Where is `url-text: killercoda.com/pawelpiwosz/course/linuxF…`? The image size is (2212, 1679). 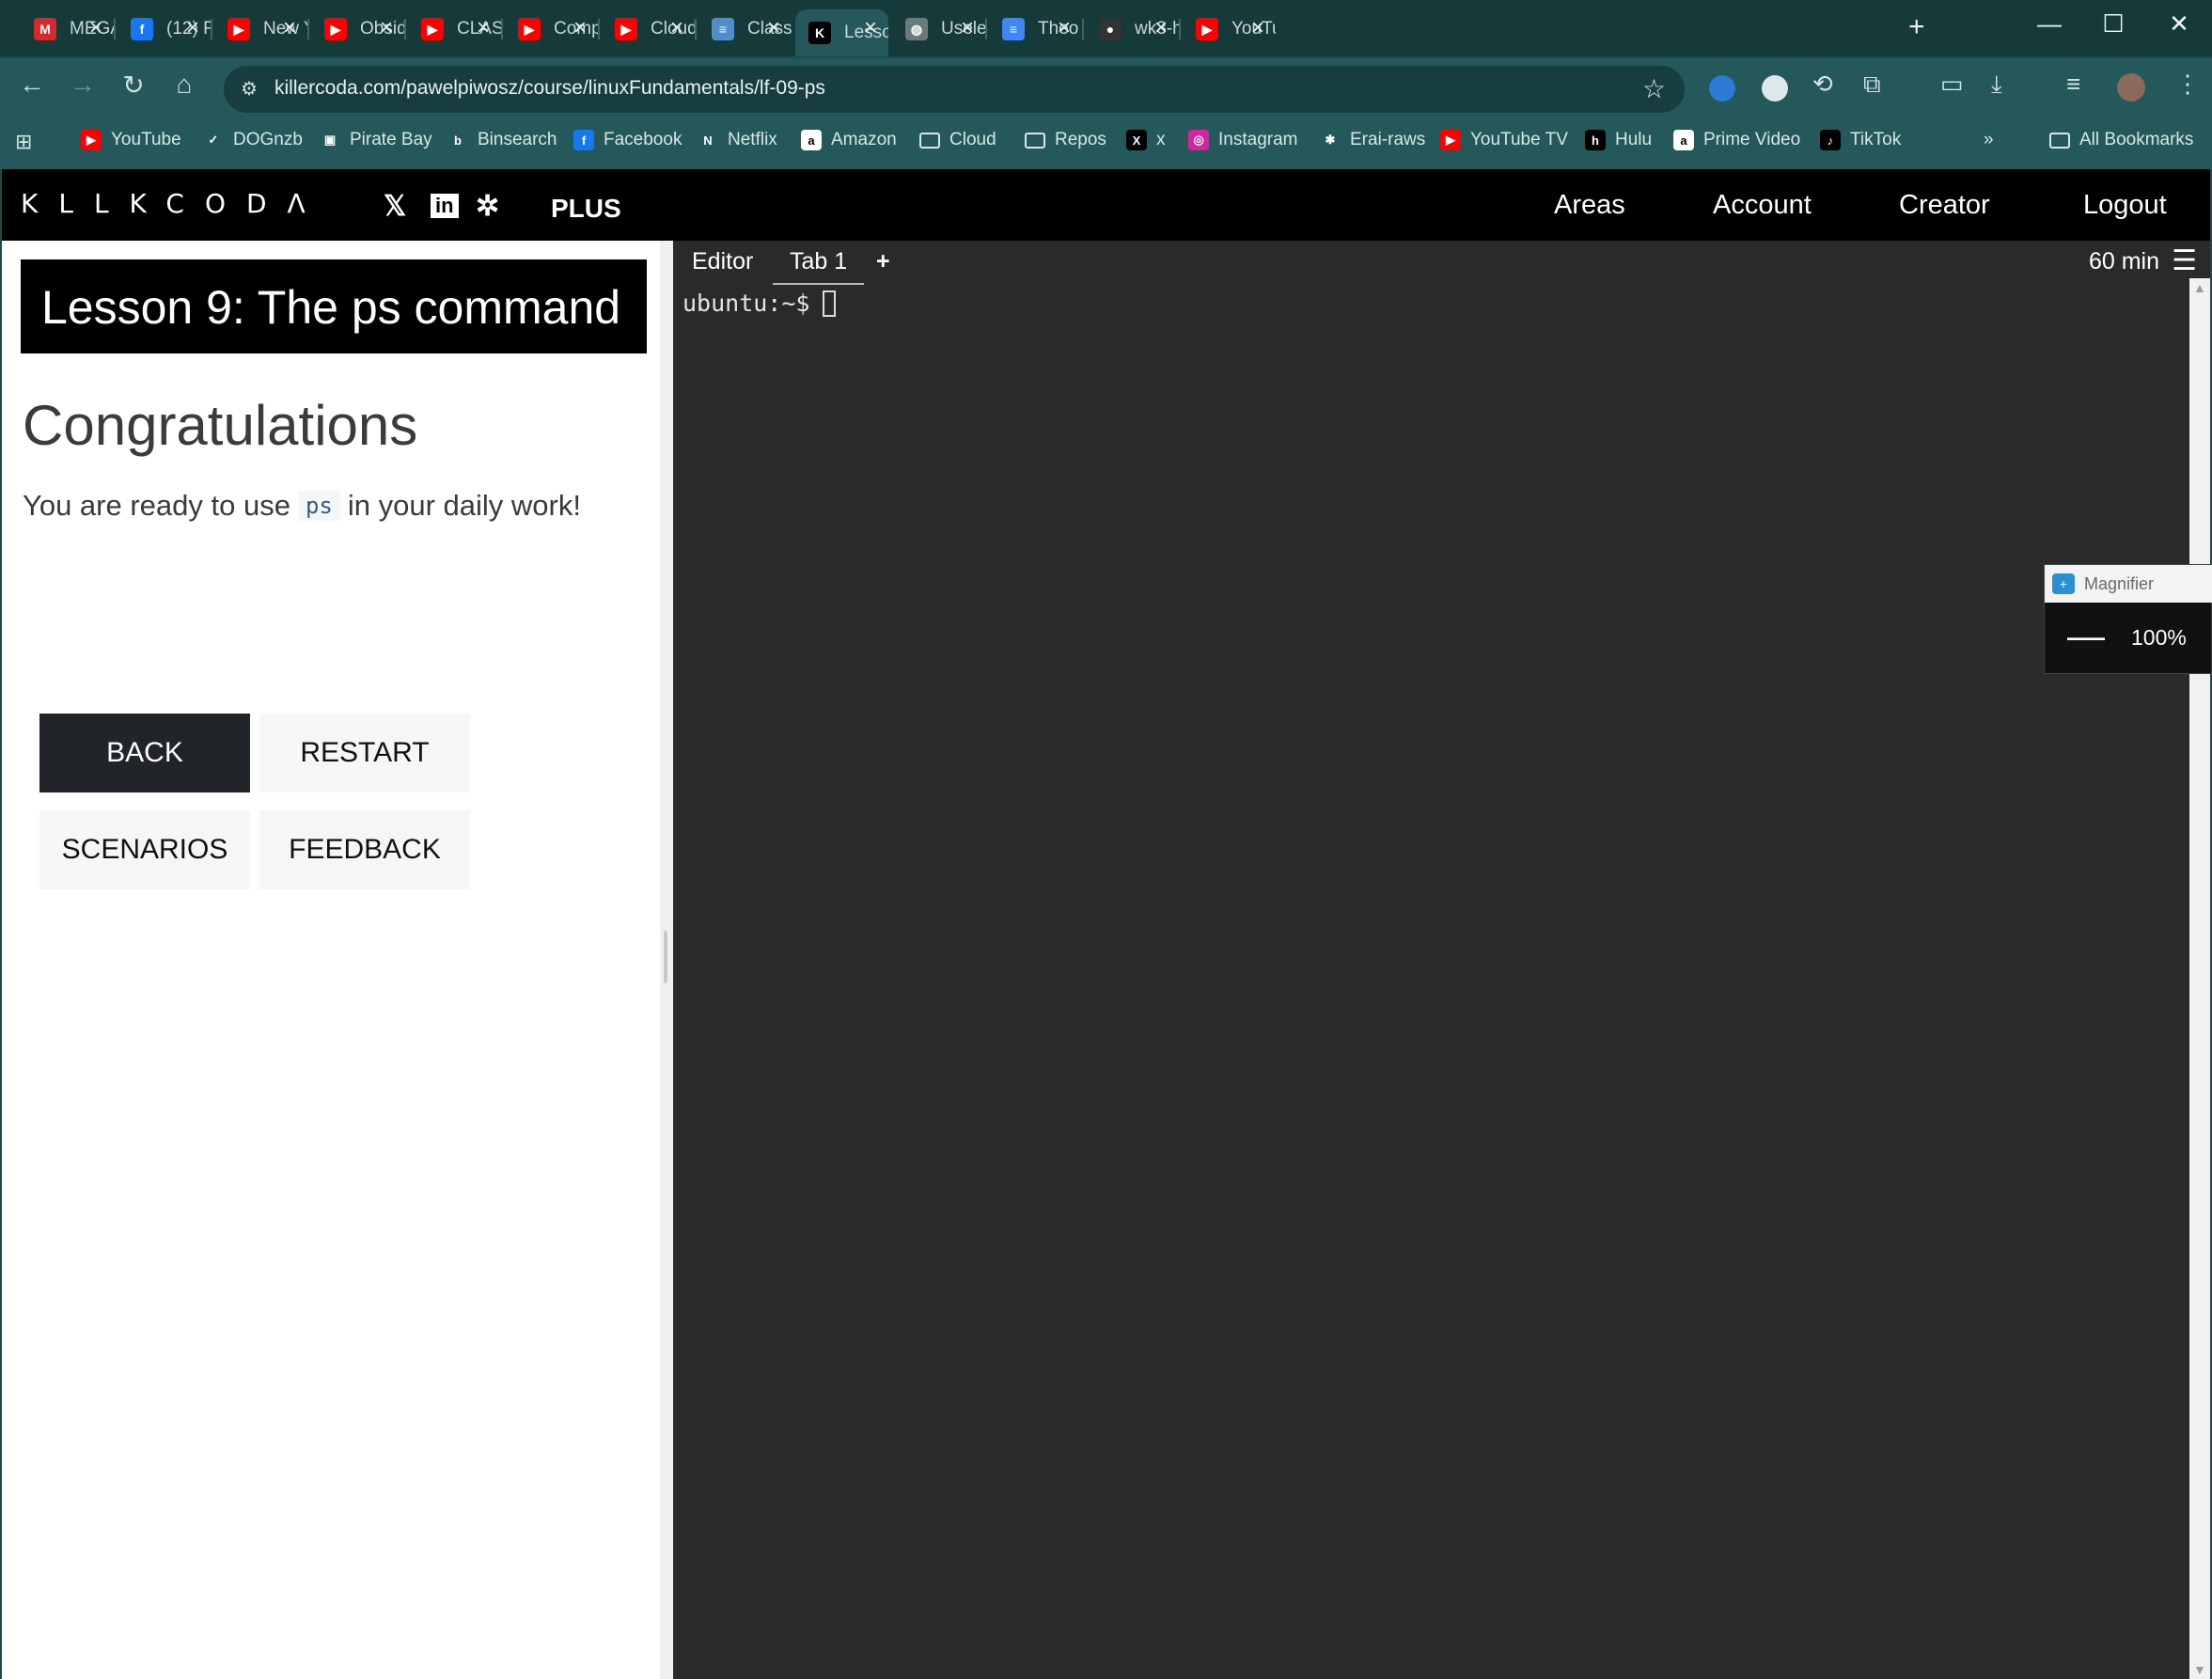
url-text: killercoda.com/pawelpiwosz/course/linuxF… is located at coordinates (550, 88).